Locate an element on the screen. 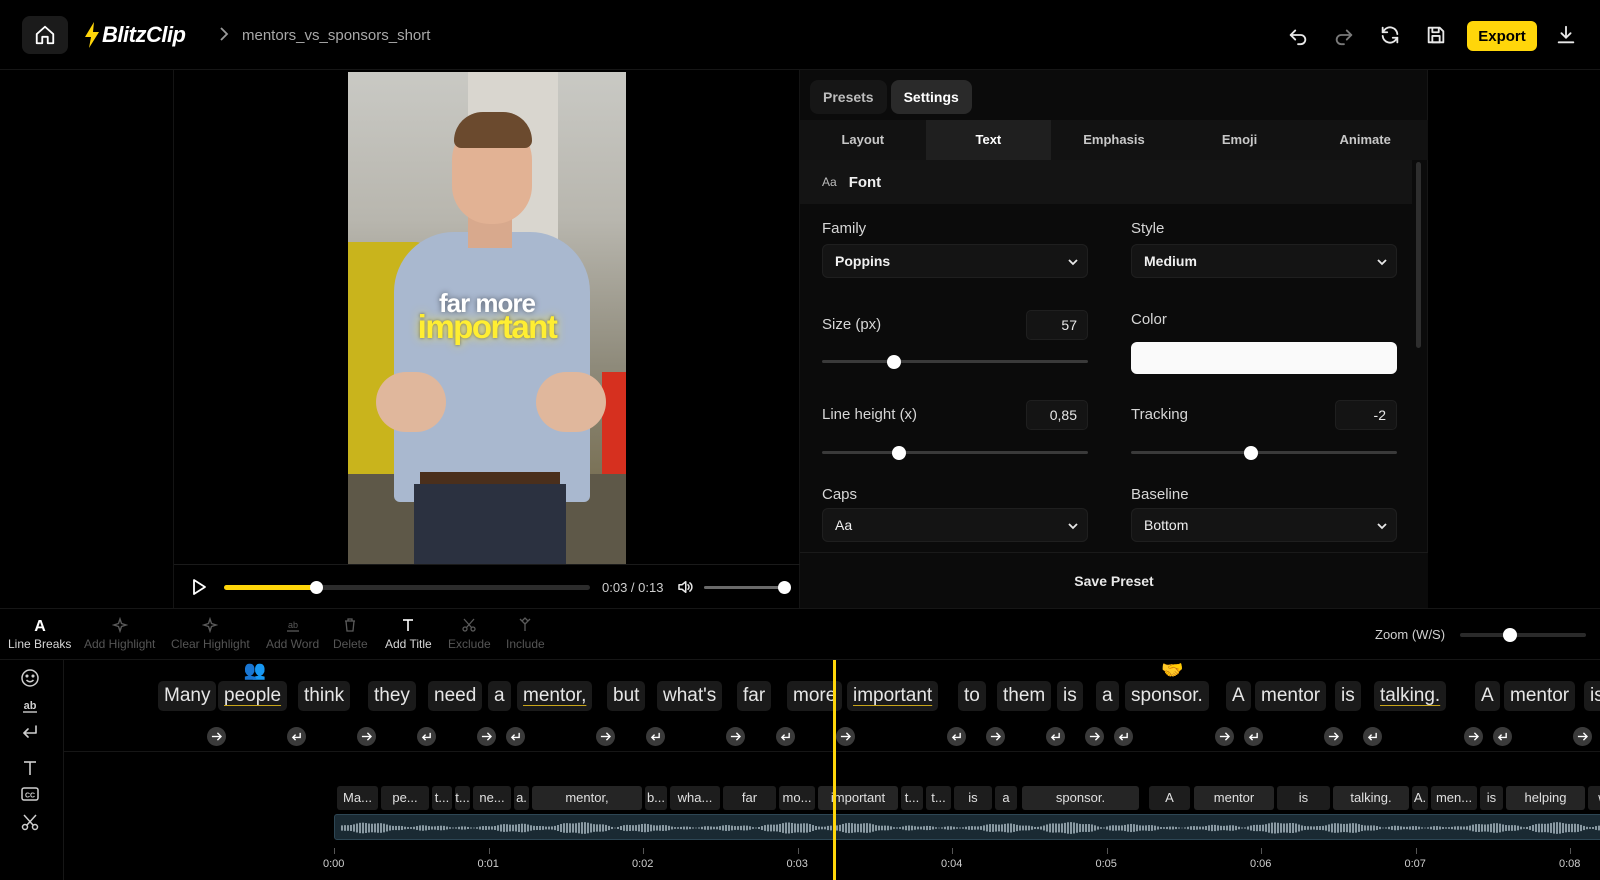 The width and height of the screenshot is (1600, 880). app-logo: BlitzClip is located at coordinates (135, 35).